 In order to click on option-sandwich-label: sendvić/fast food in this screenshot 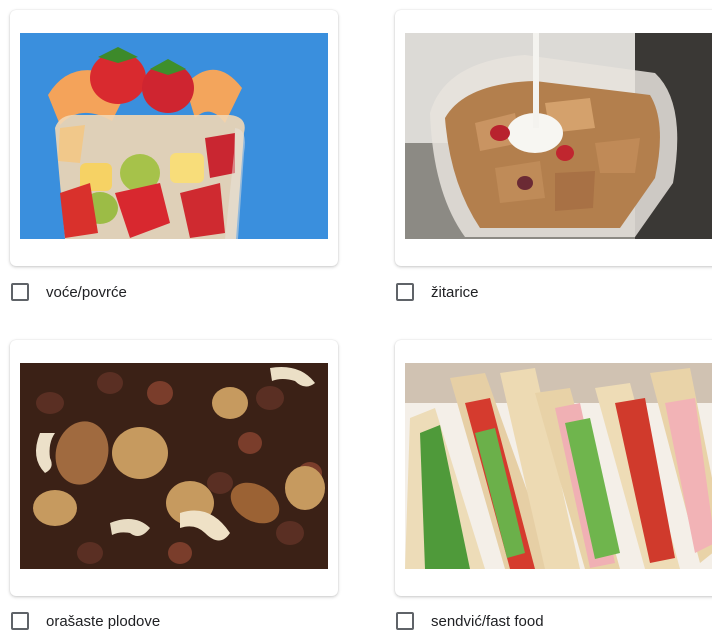, I will do `click(487, 621)`.